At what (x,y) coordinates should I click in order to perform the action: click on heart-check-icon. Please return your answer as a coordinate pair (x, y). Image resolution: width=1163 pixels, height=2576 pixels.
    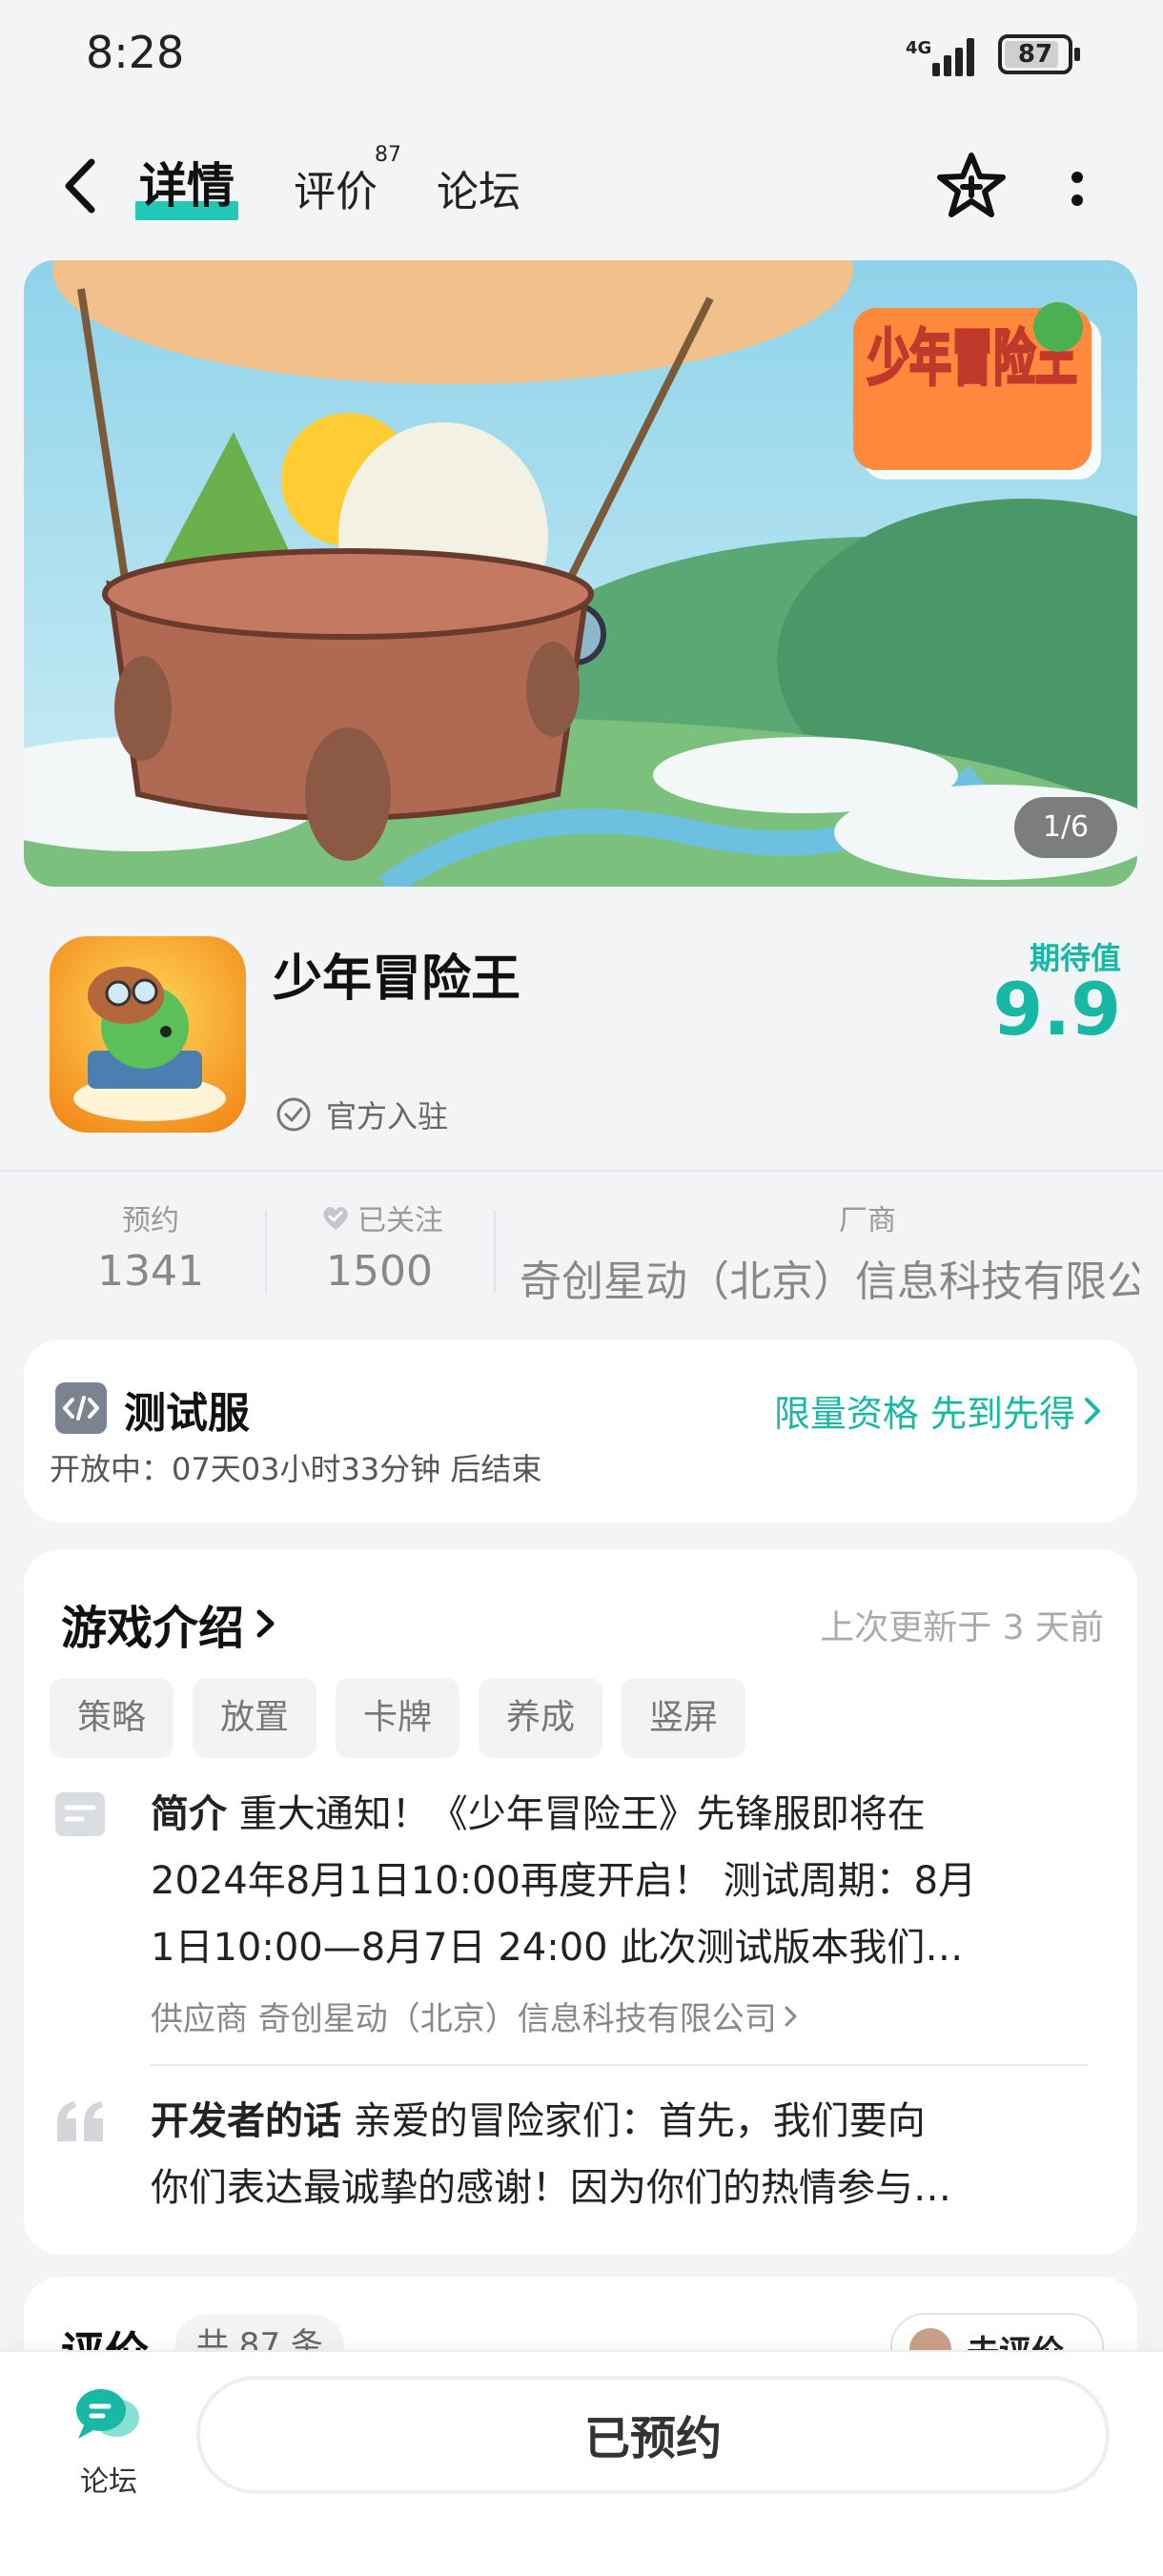
    Looking at the image, I should click on (335, 1218).